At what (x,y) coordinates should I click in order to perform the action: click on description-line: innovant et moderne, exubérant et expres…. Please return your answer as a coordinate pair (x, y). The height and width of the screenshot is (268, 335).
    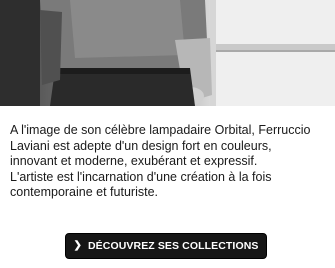
    Looking at the image, I should click on (134, 161).